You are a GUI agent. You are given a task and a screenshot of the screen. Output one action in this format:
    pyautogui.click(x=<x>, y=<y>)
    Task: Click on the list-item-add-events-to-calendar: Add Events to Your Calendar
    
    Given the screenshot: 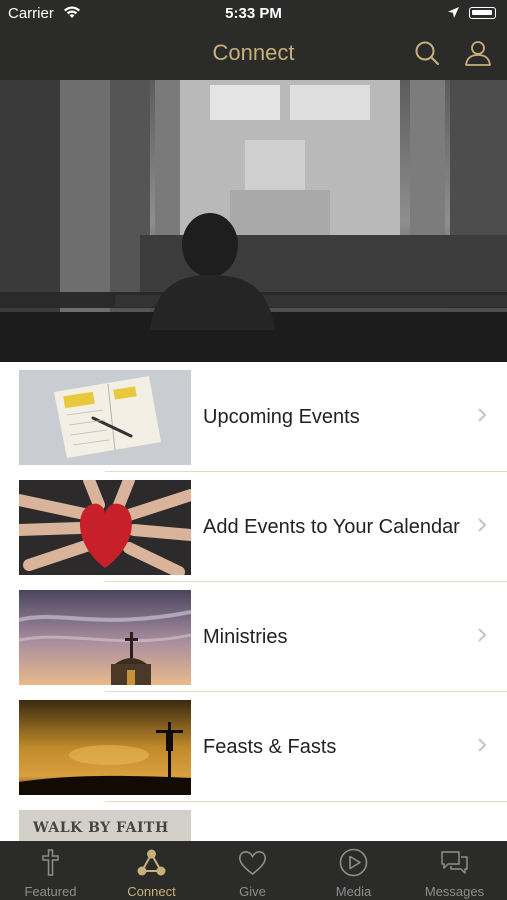 What is the action you would take?
    pyautogui.click(x=253, y=527)
    